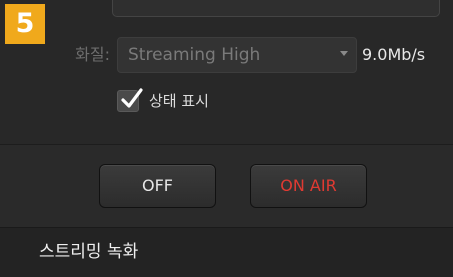  Describe the element at coordinates (308, 186) in the screenshot. I see `on-air-button: ON AIR` at that location.